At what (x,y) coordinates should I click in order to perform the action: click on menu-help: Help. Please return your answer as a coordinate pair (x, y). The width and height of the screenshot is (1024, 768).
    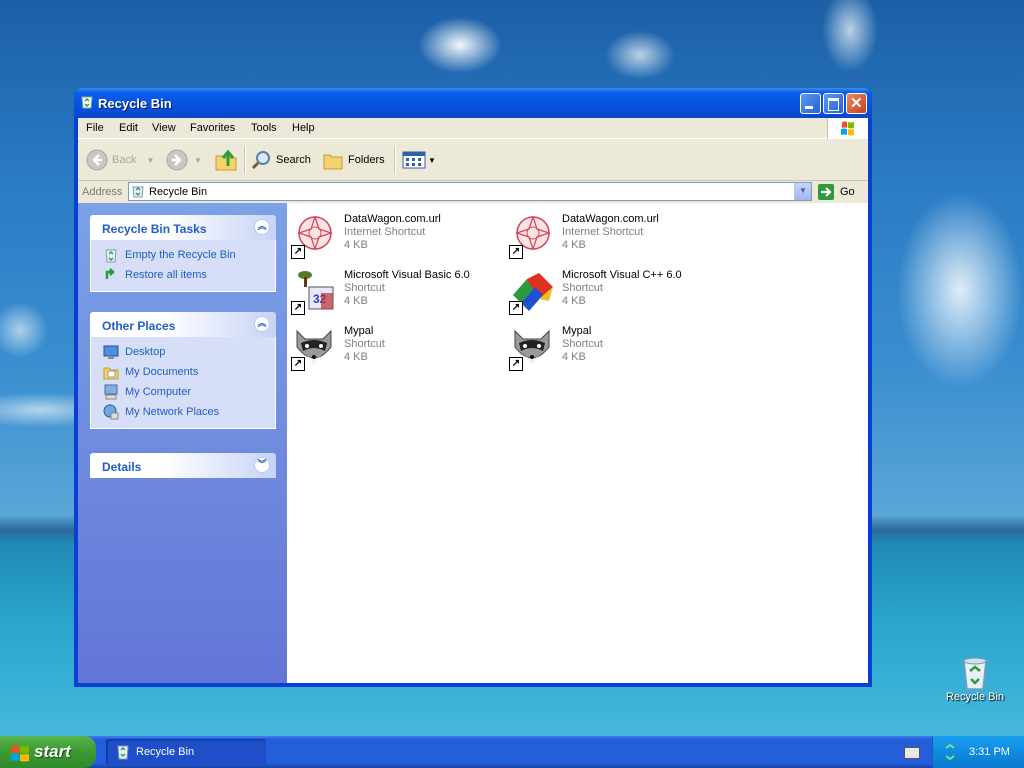
    Looking at the image, I should click on (303, 128).